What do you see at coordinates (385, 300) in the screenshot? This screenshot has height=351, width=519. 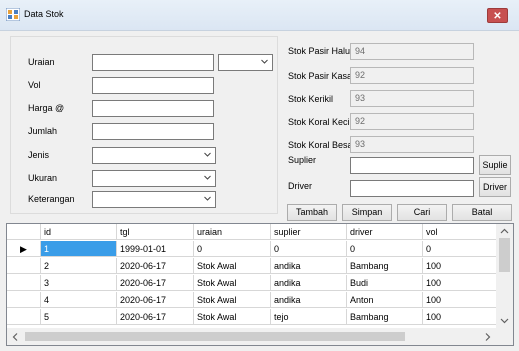 I see `table-cell: Anton` at bounding box center [385, 300].